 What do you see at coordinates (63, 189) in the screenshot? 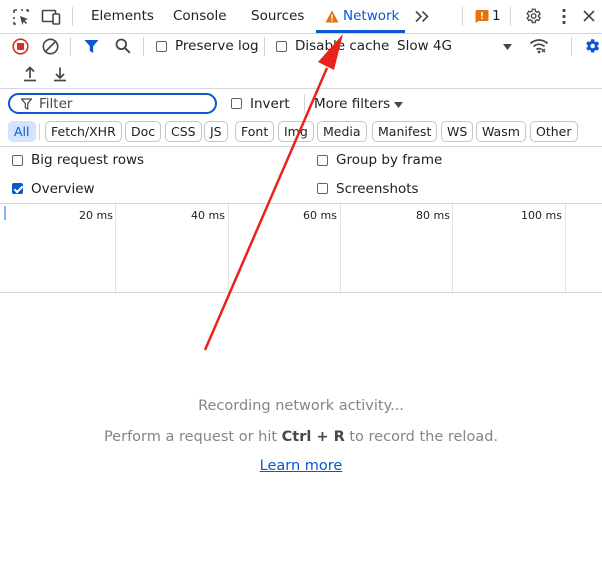
I see `overview-label: Overview` at bounding box center [63, 189].